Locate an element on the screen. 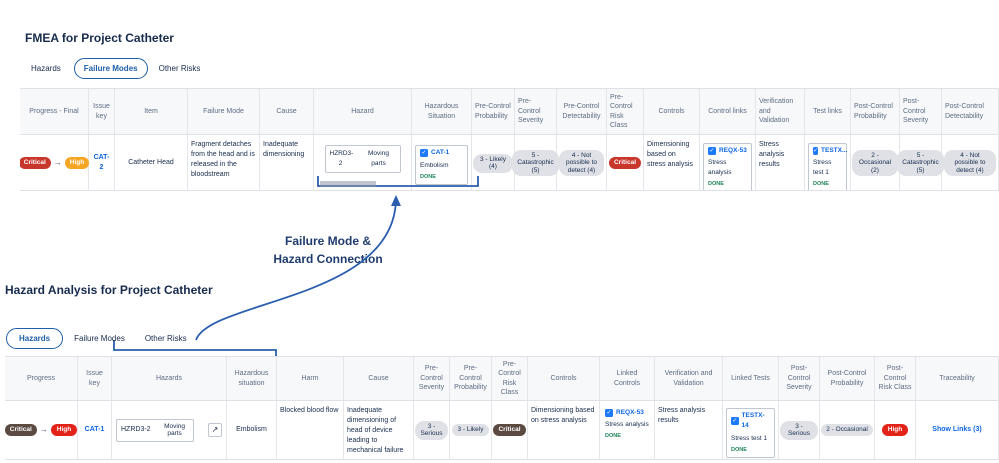 The image size is (999, 463). fmea-tabs: Hazards Failure Modes Other Risks is located at coordinates (115, 68).